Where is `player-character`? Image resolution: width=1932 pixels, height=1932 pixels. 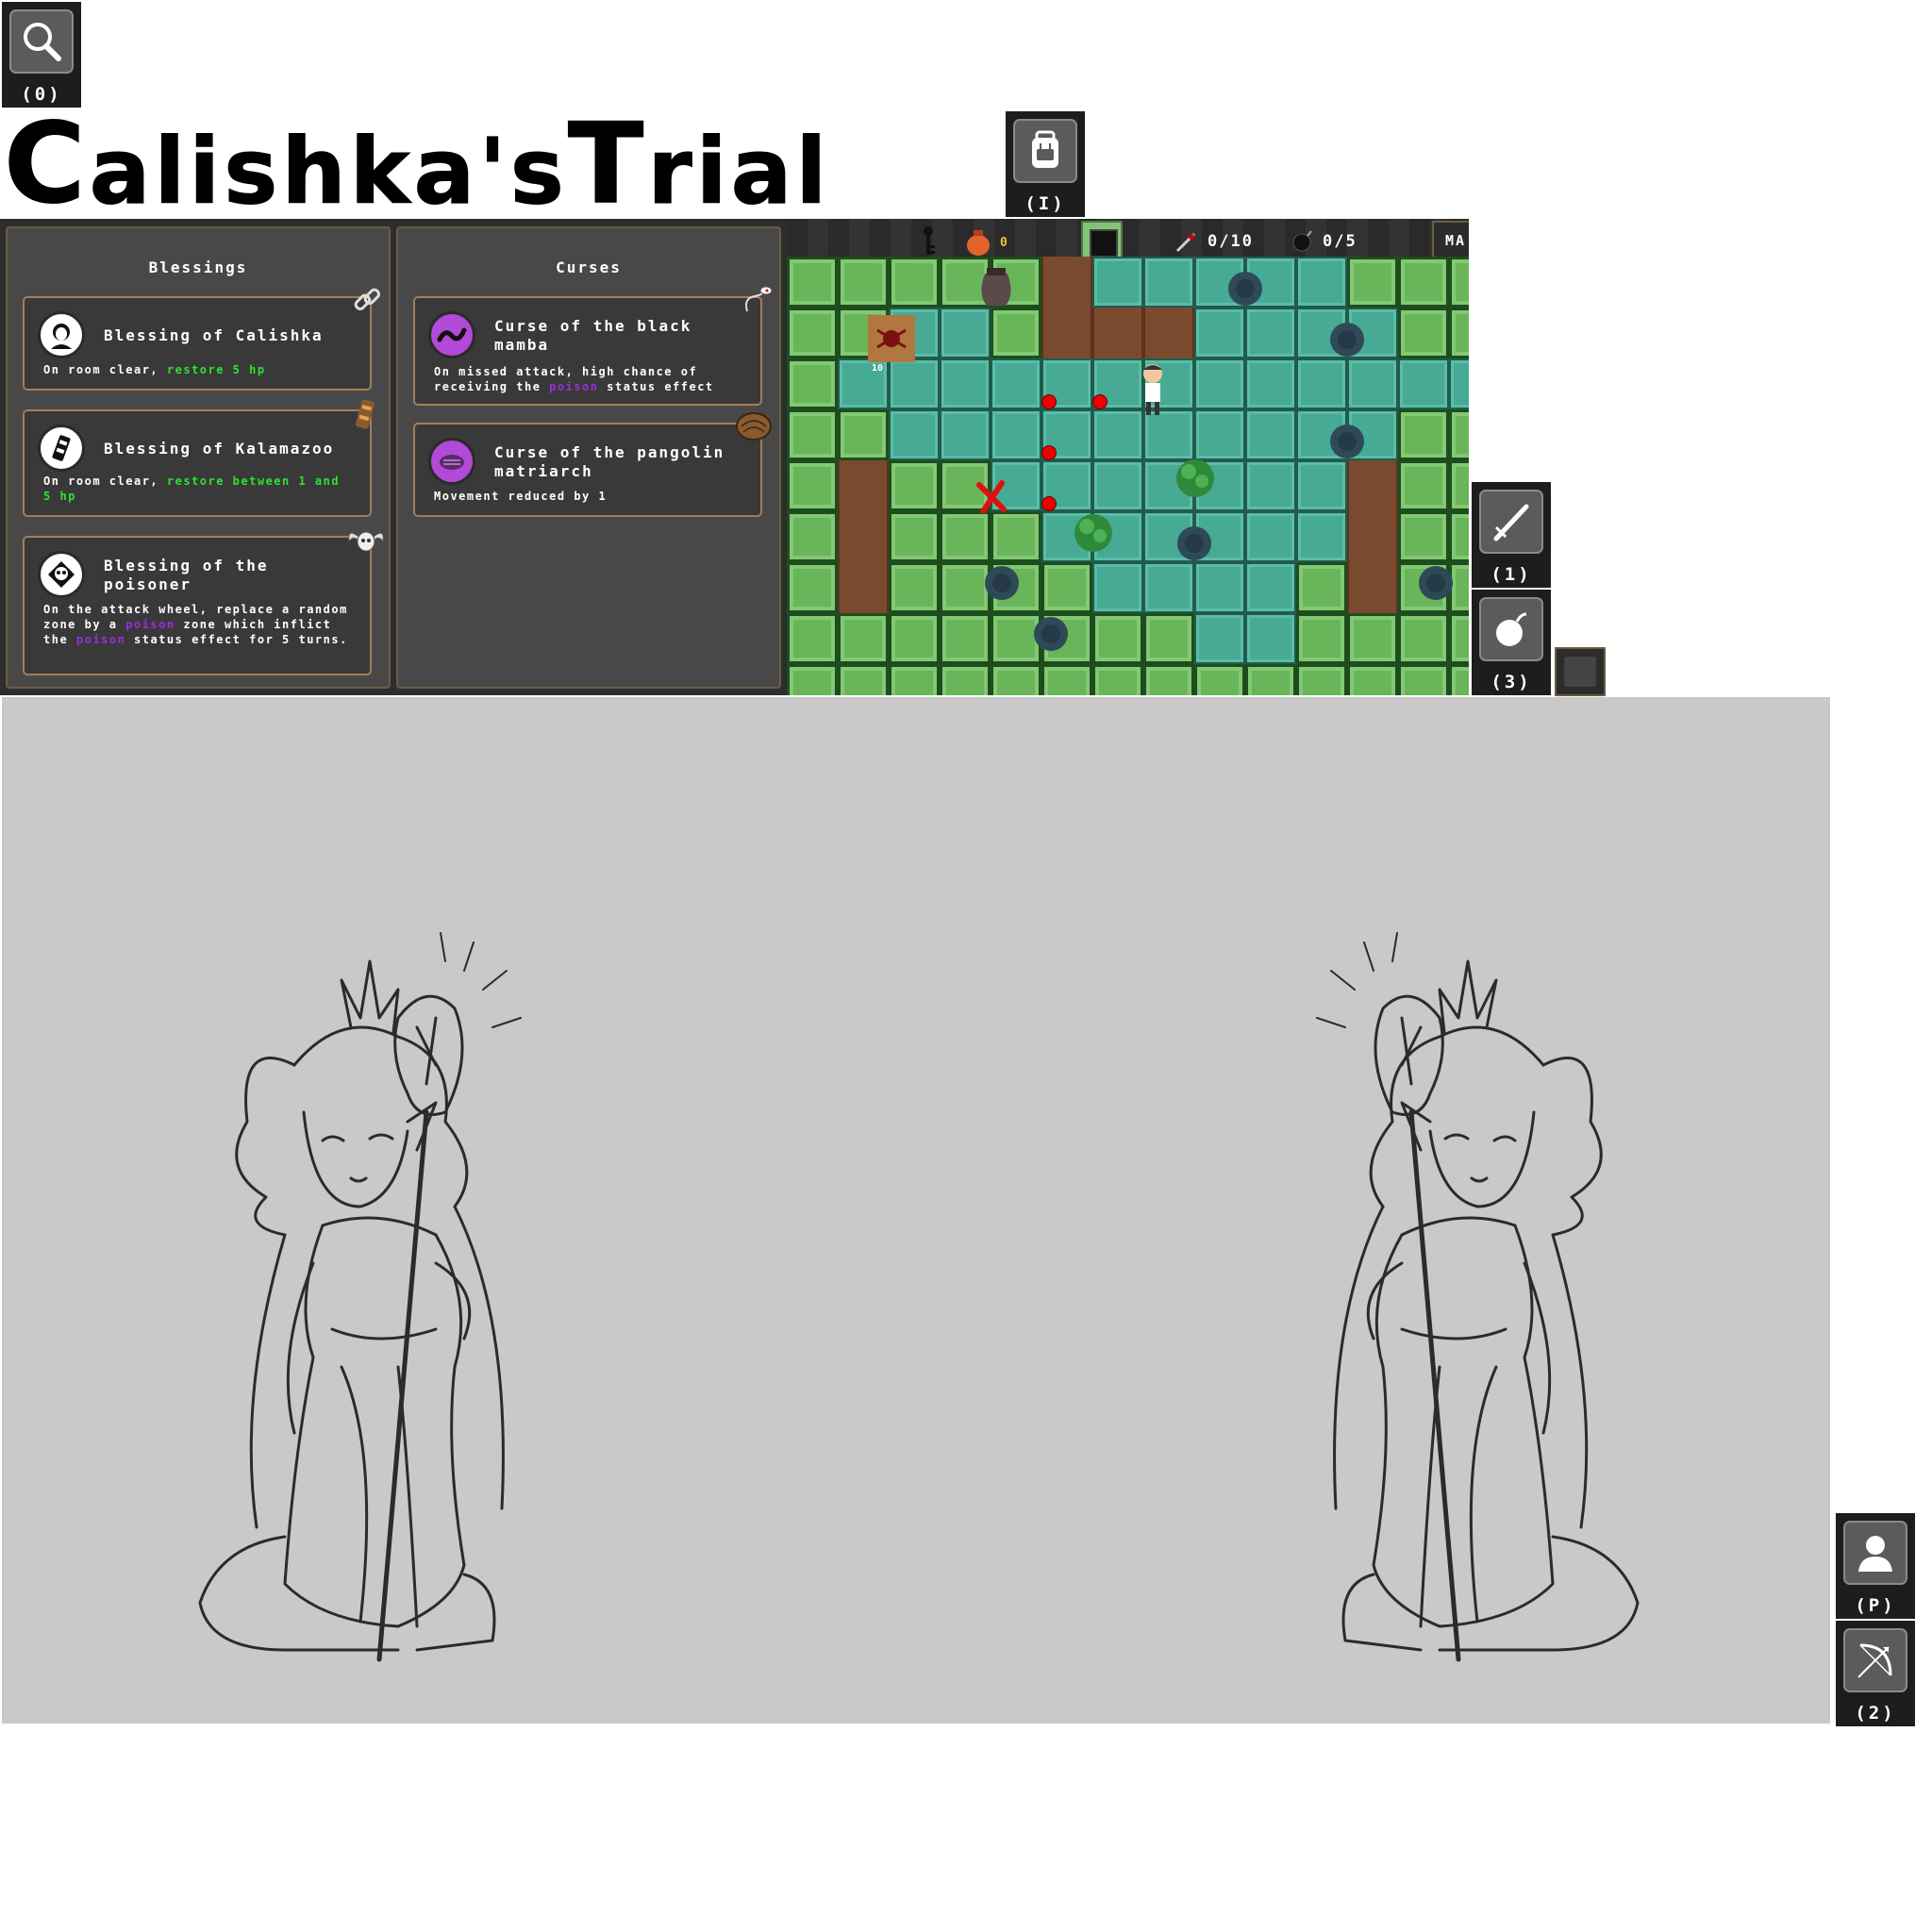
player-character is located at coordinates (1153, 391).